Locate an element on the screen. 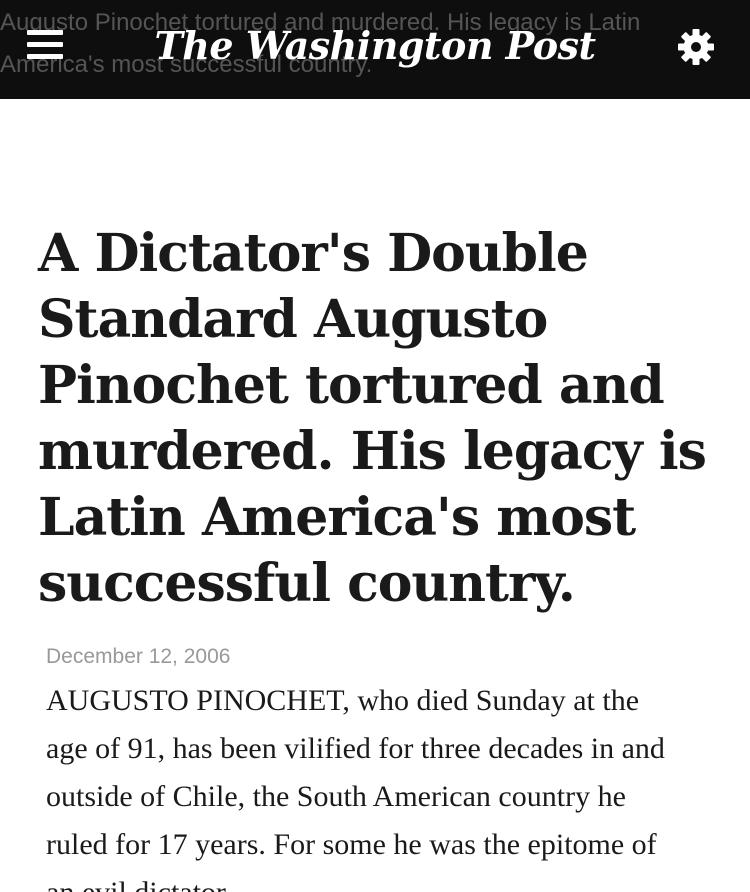 This screenshot has width=750, height=892. washington-post-logo: The Washington Post is located at coordinates (375, 46).